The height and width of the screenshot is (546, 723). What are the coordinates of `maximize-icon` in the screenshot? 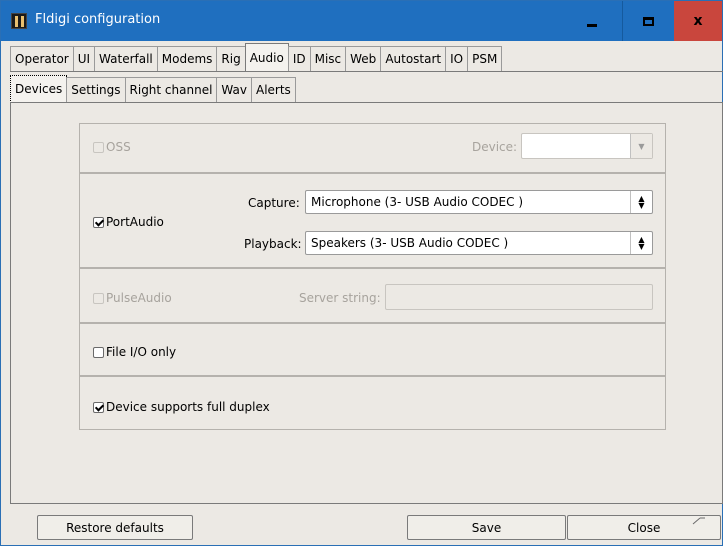 It's located at (648, 21).